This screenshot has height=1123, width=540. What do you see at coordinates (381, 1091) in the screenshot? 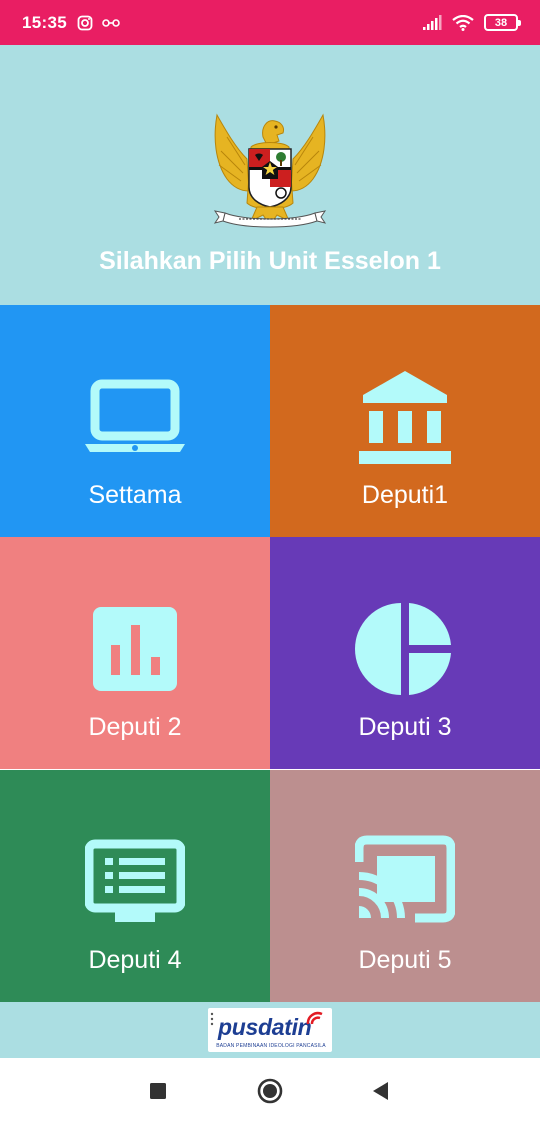
I see `back-button` at bounding box center [381, 1091].